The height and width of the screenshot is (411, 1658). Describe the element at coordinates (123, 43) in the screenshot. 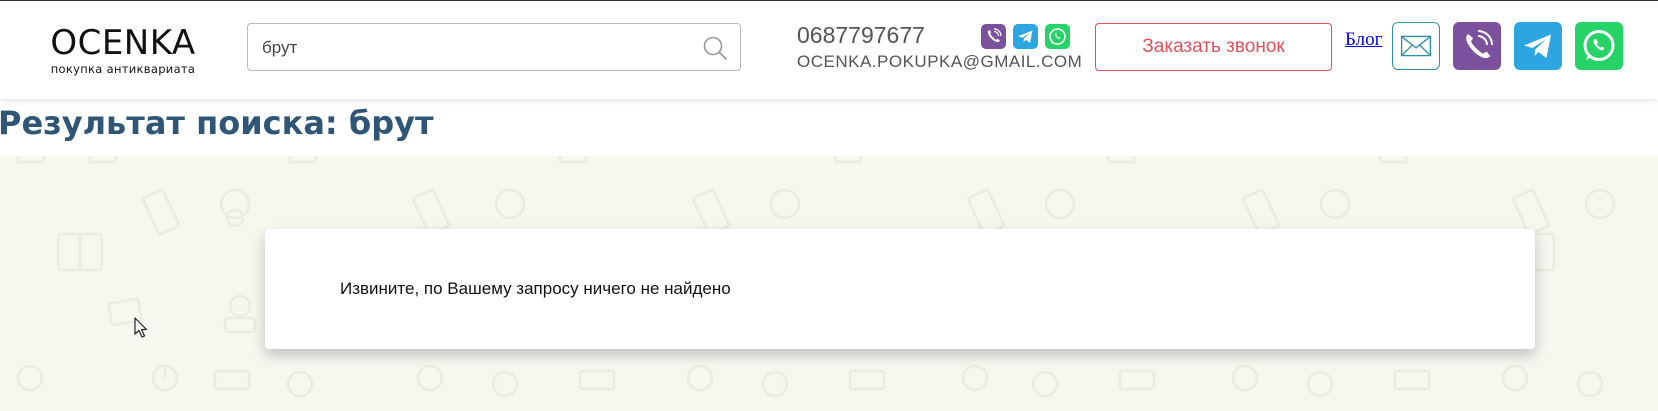

I see `logo-name: OCENKA` at that location.